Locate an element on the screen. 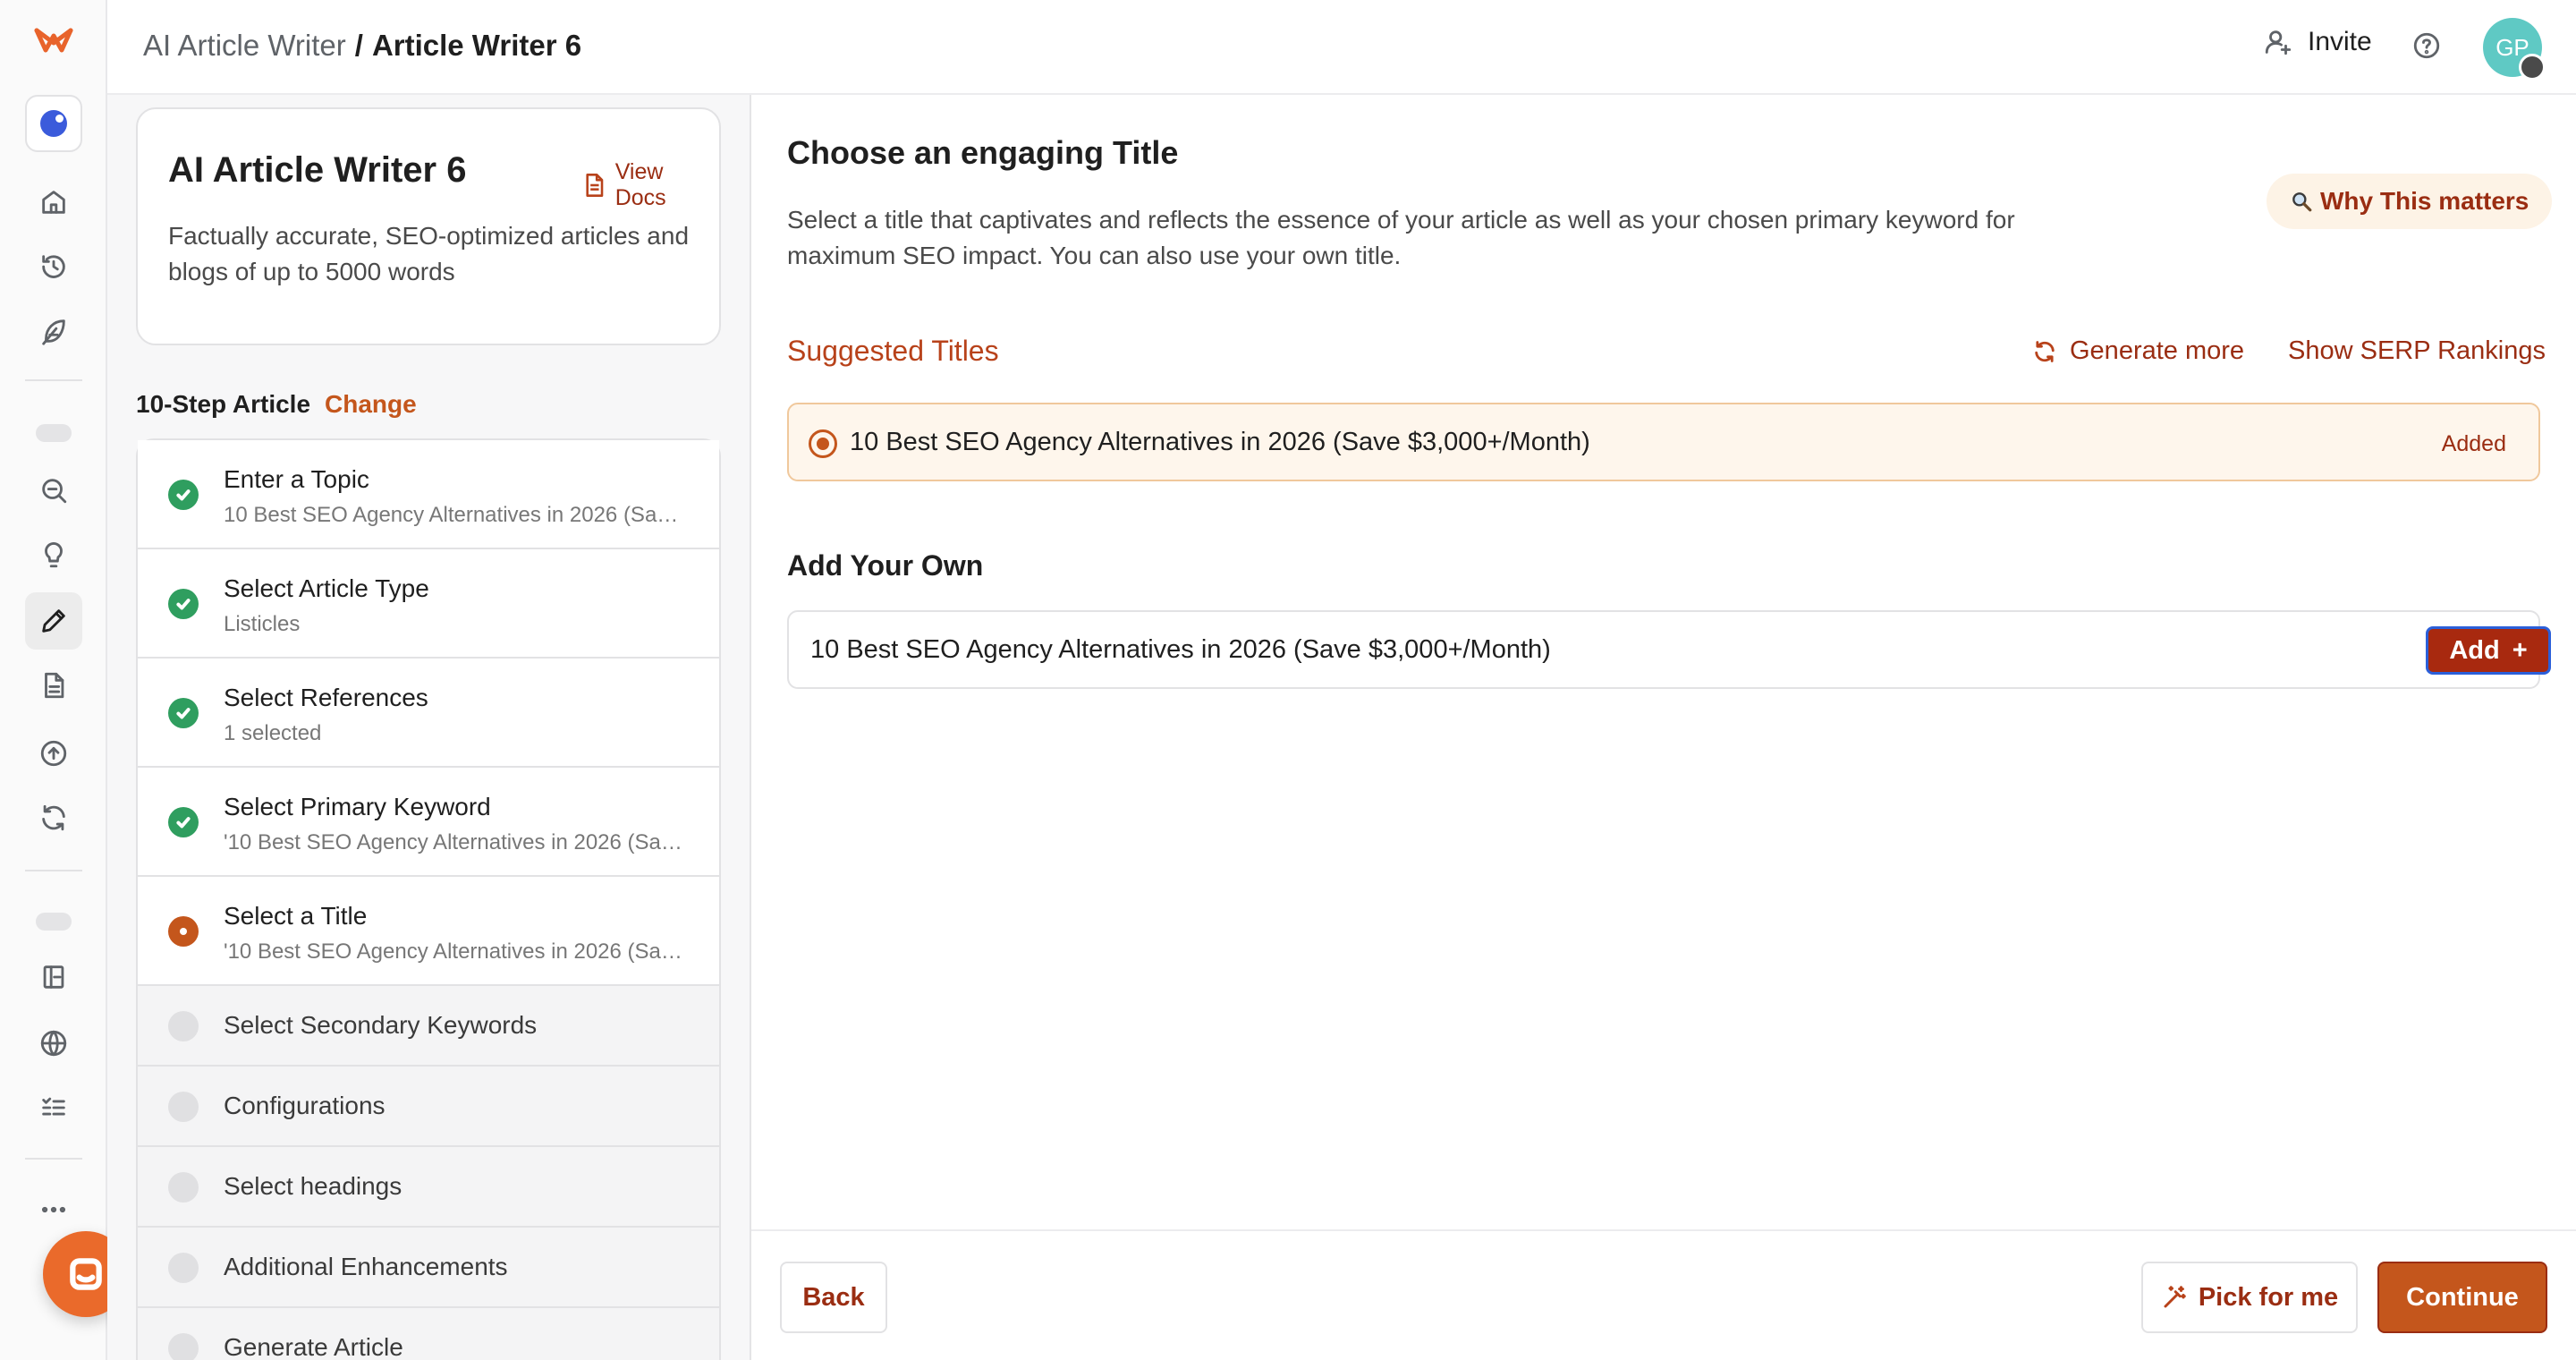  step-label: Select Primary Keyword is located at coordinates (357, 806).